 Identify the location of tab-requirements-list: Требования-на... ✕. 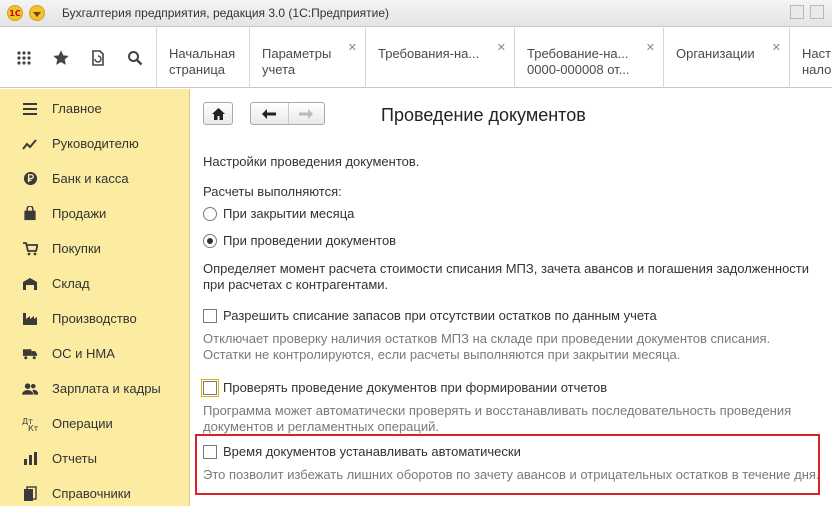
(439, 58).